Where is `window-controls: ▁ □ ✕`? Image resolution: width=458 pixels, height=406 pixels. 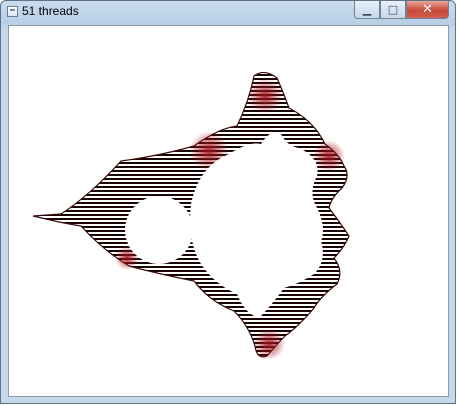
window-controls: ▁ □ ✕ is located at coordinates (401, 11).